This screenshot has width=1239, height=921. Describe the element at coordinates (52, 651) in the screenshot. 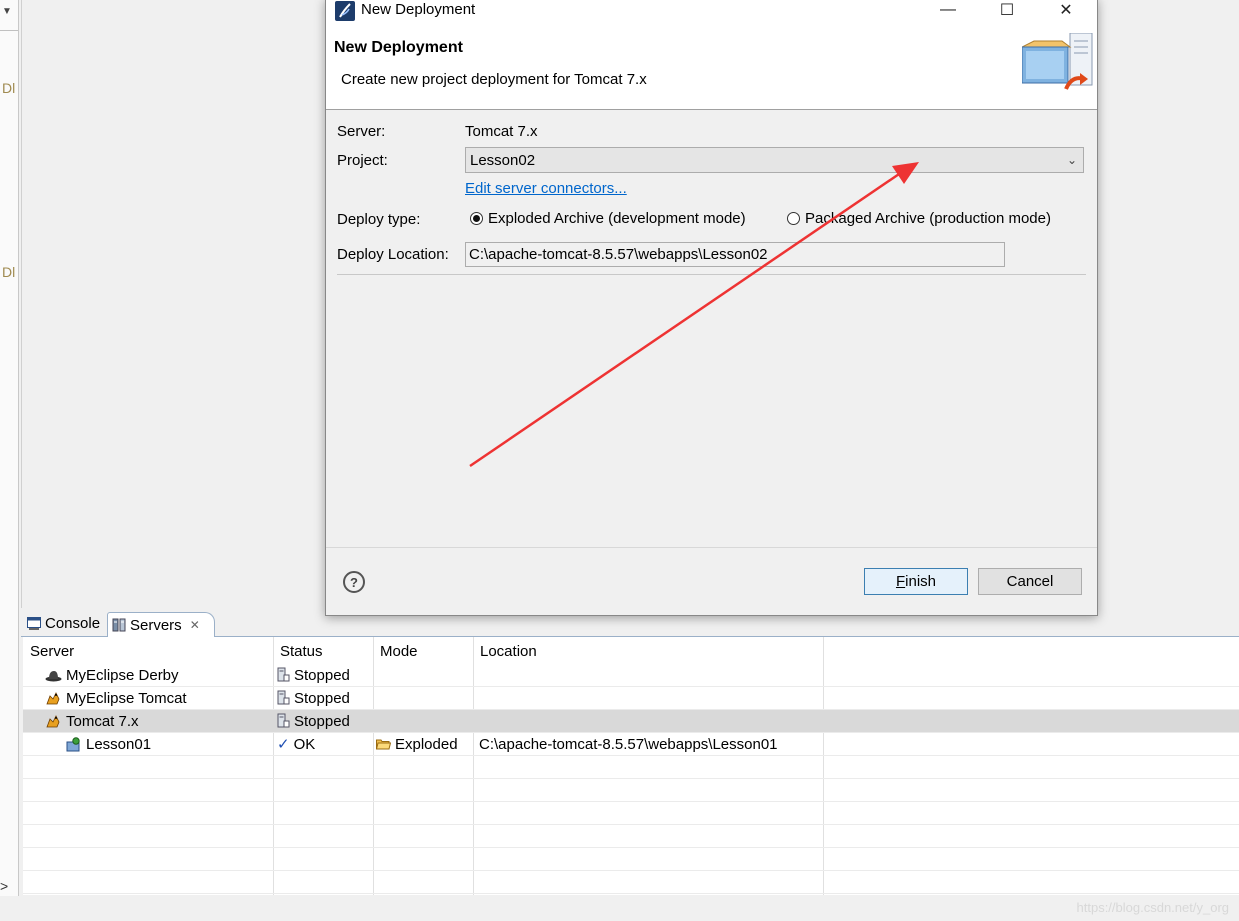

I see `column-header-server: Server` at that location.